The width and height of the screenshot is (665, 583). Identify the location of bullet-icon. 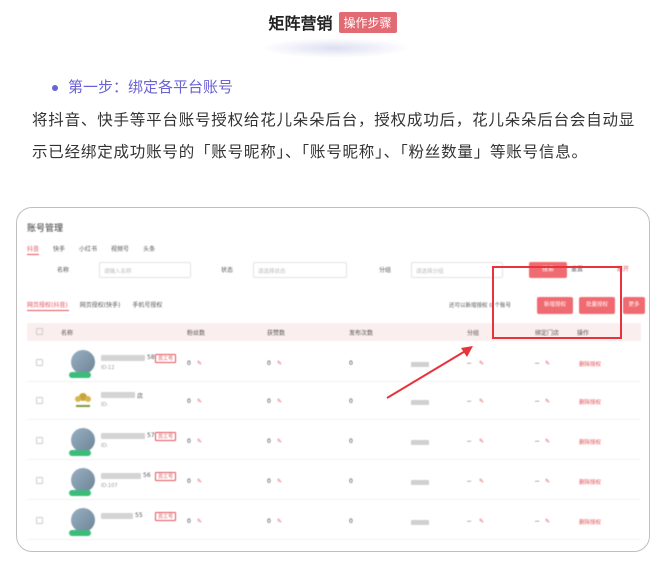
(55, 87).